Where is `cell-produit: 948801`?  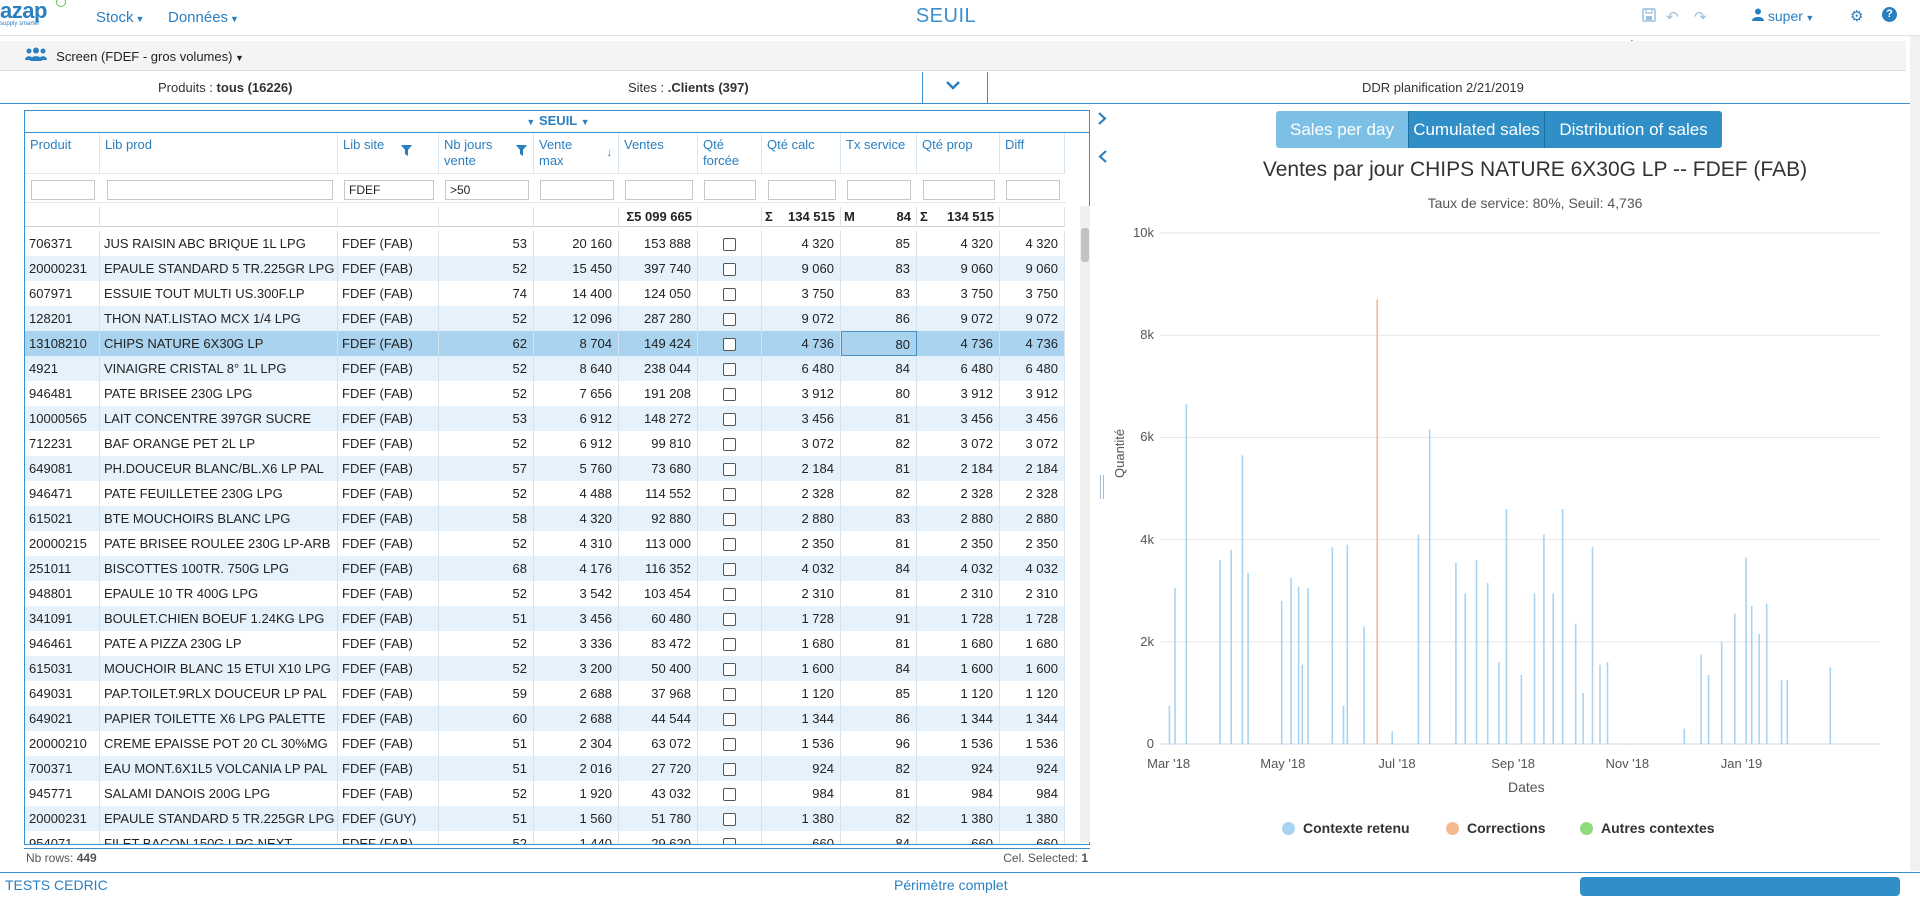
cell-produit: 948801 is located at coordinates (62, 593).